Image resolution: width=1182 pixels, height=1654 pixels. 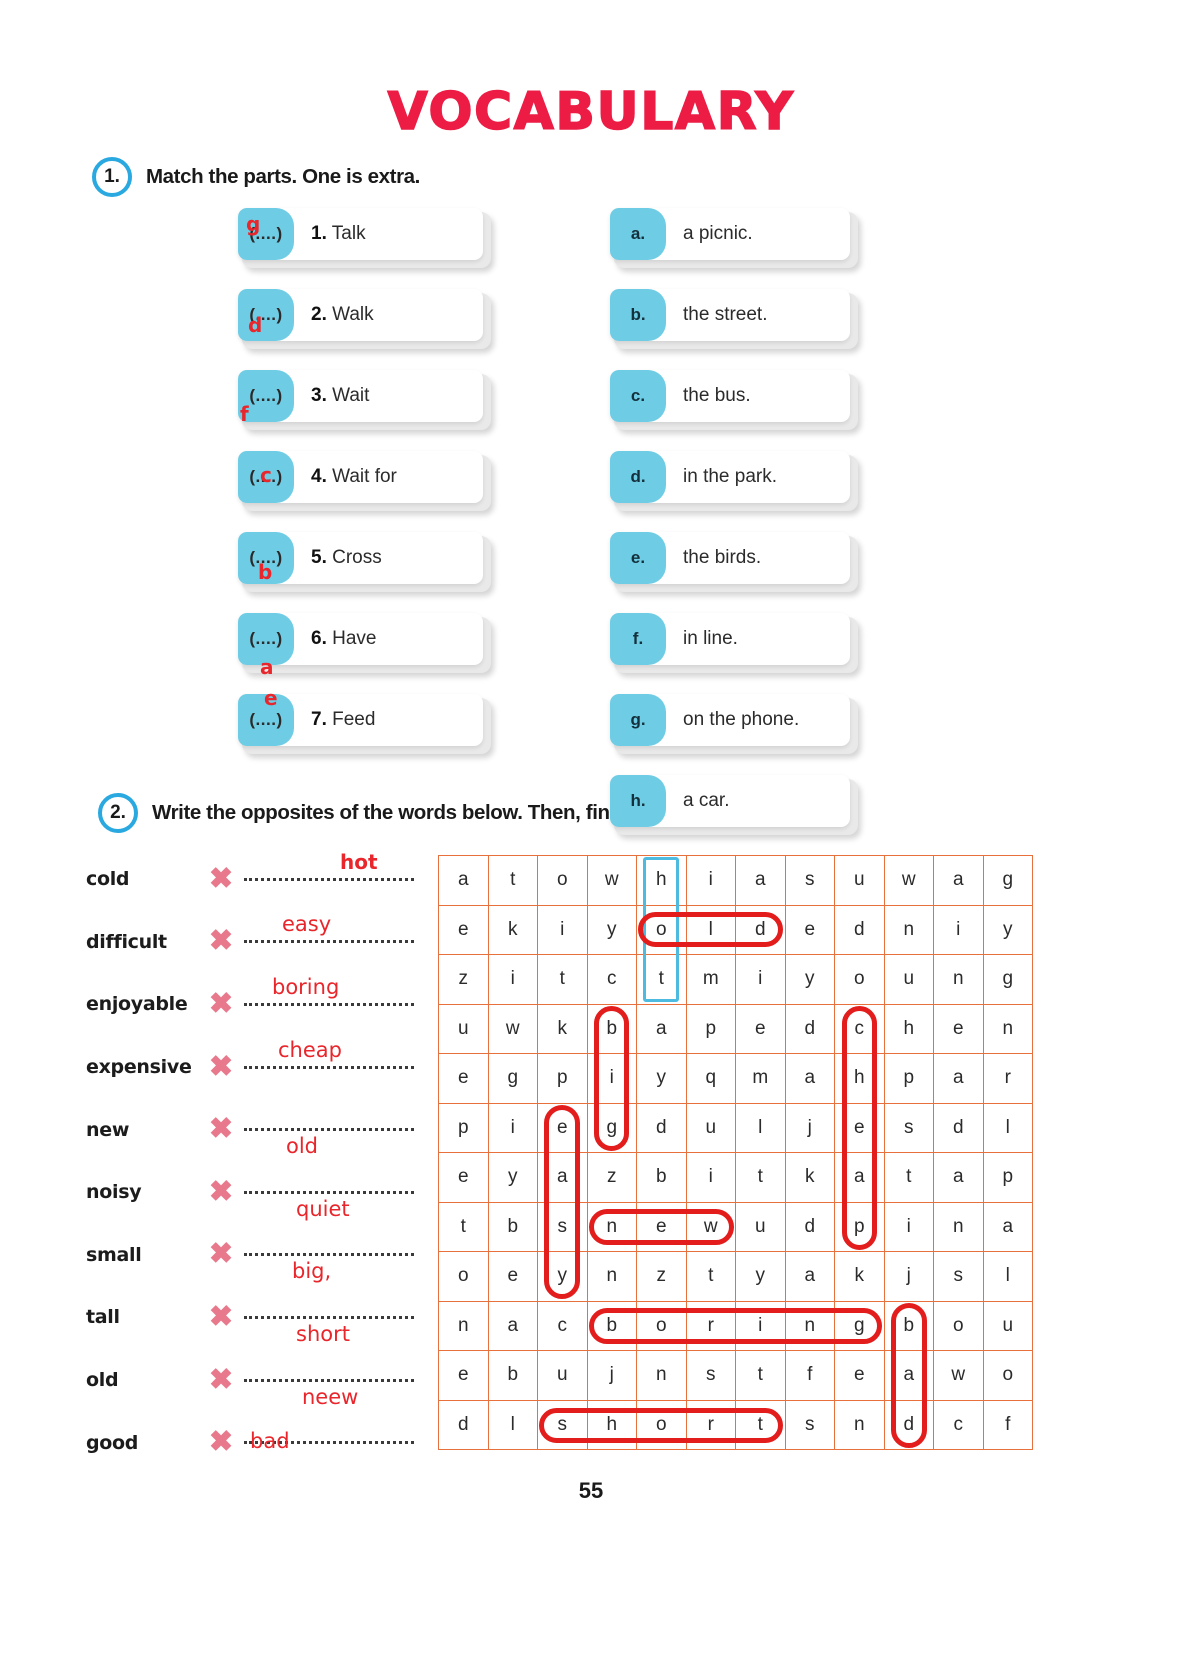 What do you see at coordinates (266, 397) in the screenshot?
I see `answer-blank: (....) f` at bounding box center [266, 397].